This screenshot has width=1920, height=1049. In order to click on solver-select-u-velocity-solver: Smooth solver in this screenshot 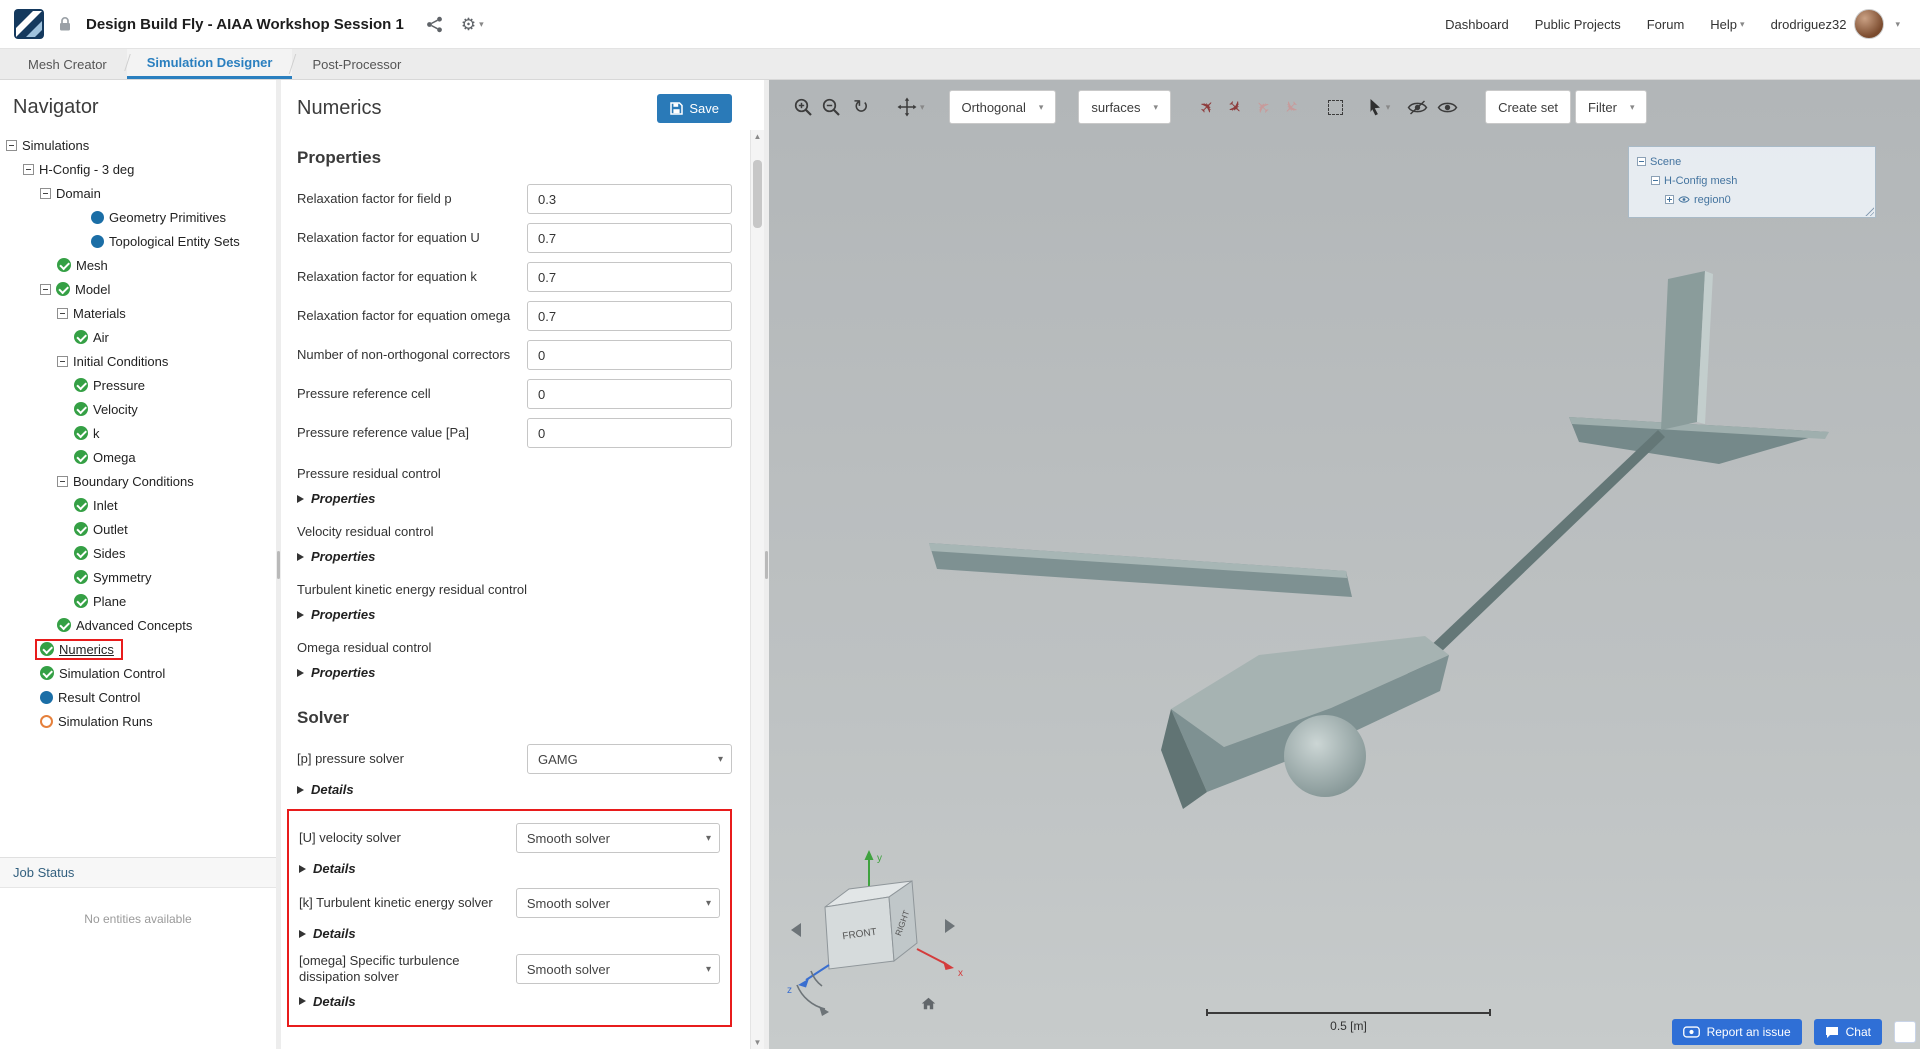, I will do `click(617, 838)`.